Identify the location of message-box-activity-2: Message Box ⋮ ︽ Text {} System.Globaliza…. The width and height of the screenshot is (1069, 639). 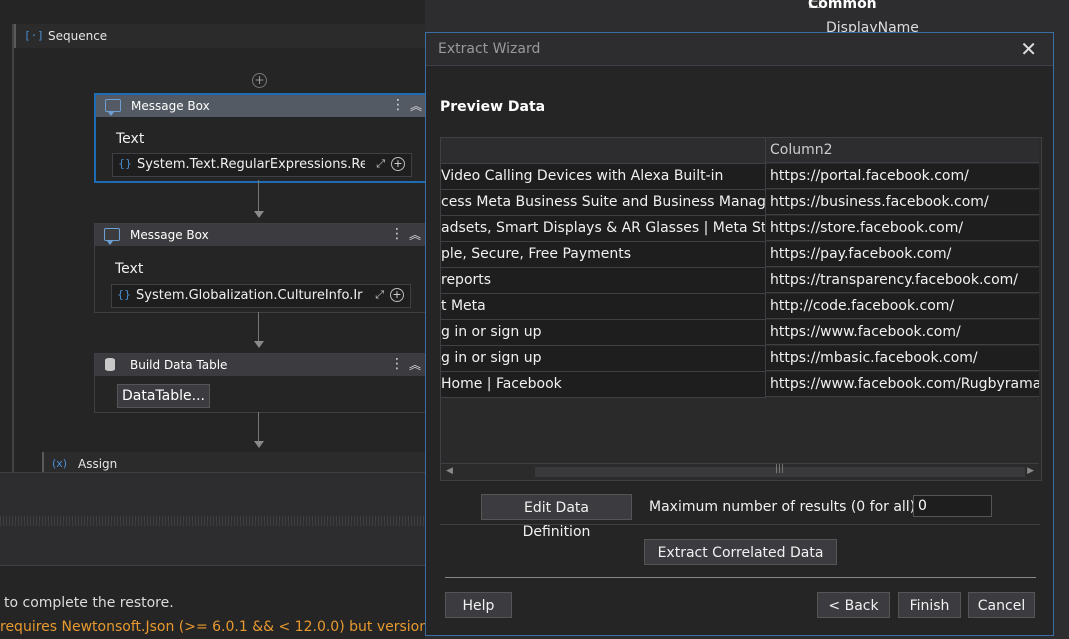
(259, 268).